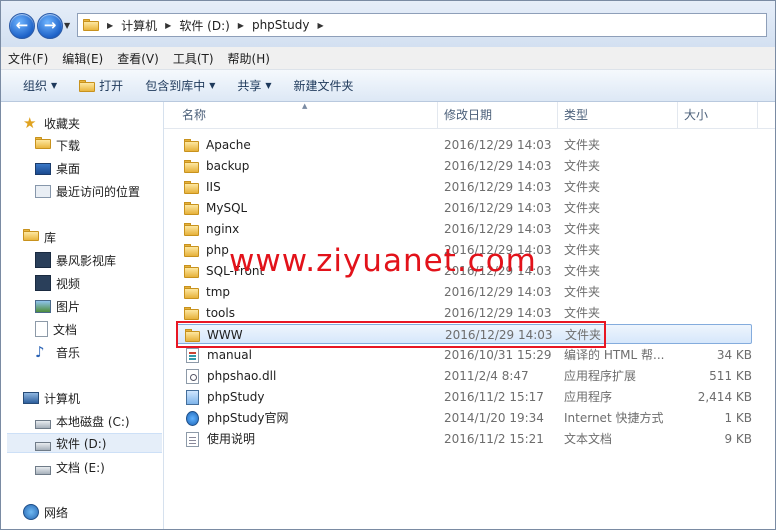 Image resolution: width=776 pixels, height=530 pixels. I want to click on file-date: 2016/10/31 15:29, so click(498, 355).